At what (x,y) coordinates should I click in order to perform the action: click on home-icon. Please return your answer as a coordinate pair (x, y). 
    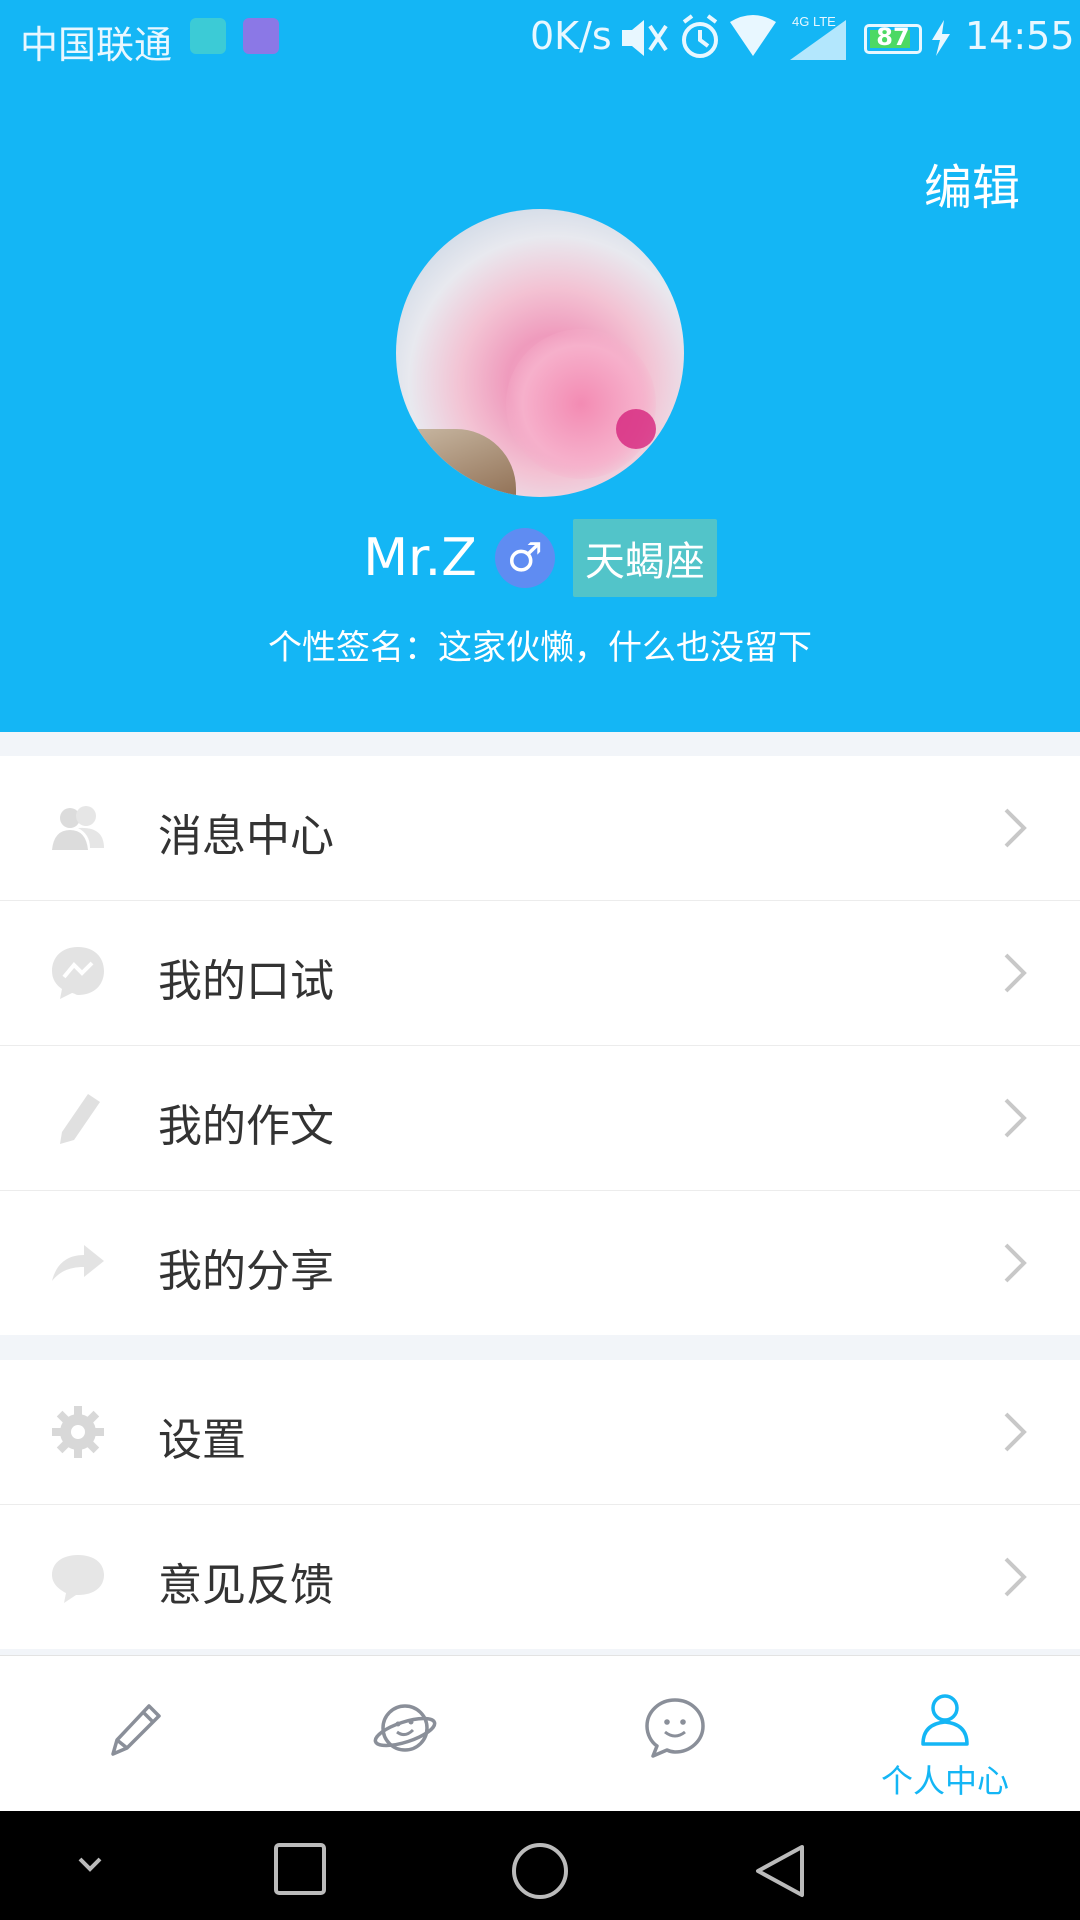
    Looking at the image, I should click on (540, 1871).